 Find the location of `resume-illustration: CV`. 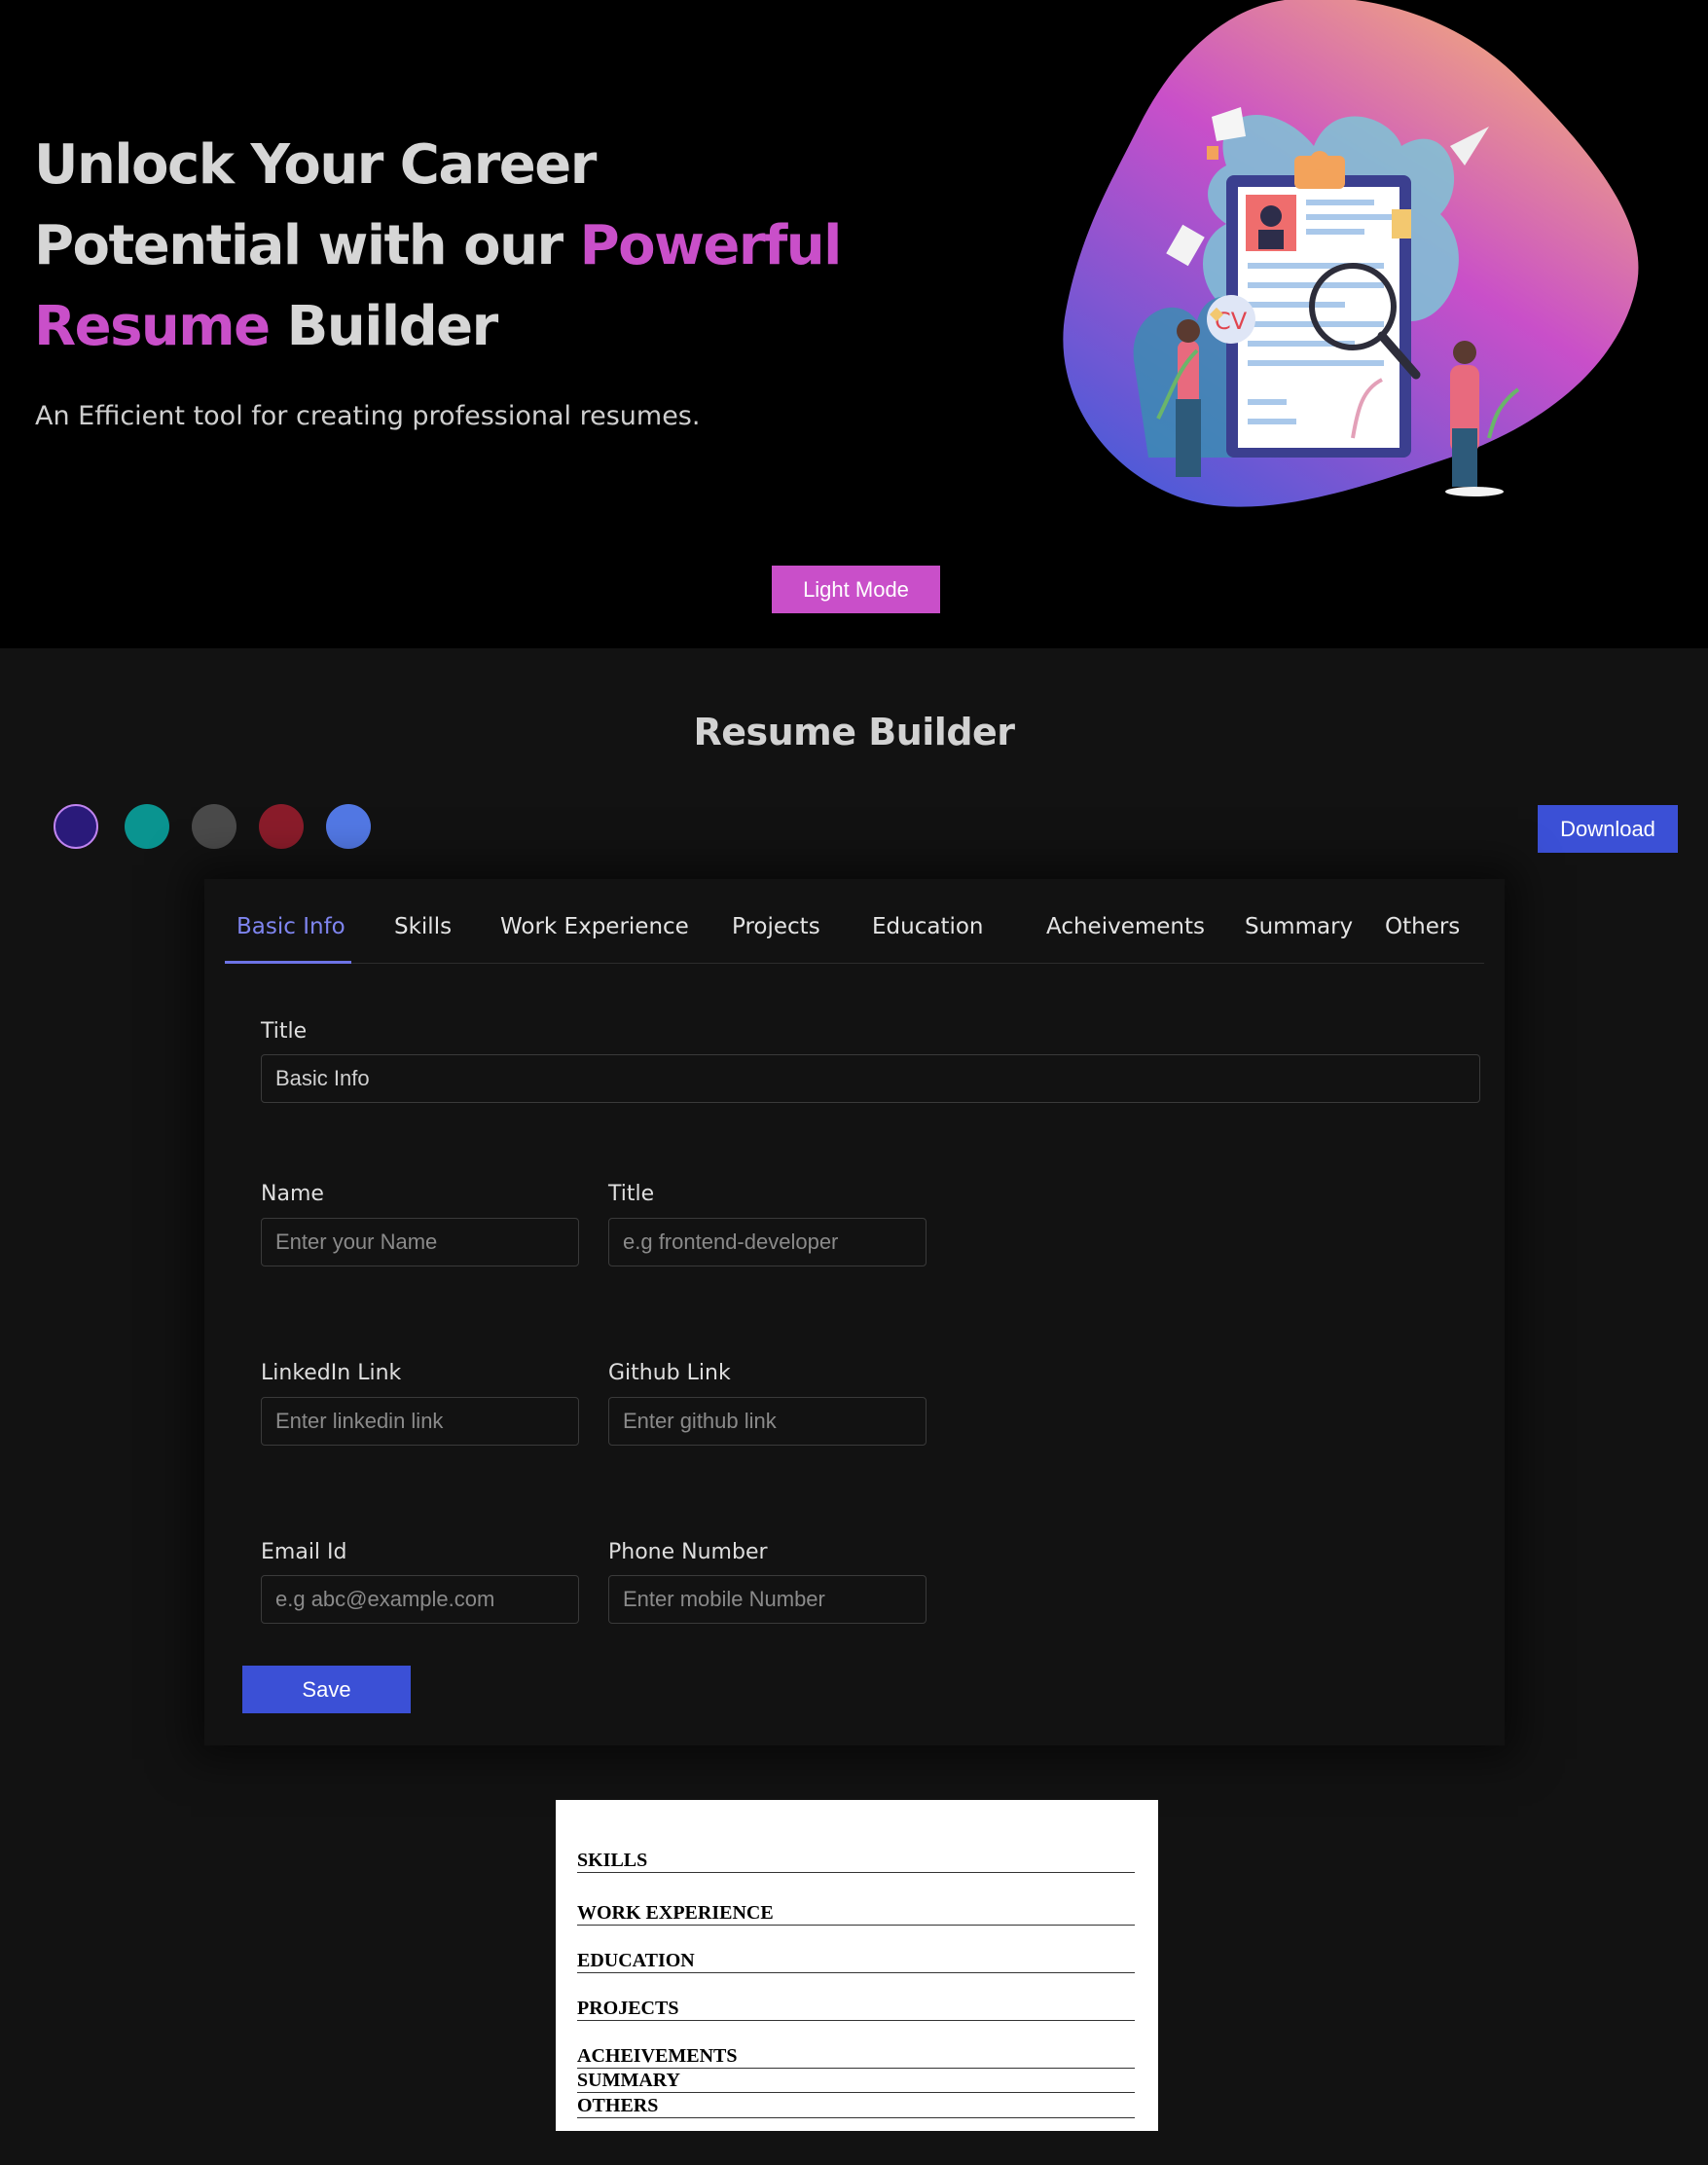

resume-illustration: CV is located at coordinates (1351, 253).